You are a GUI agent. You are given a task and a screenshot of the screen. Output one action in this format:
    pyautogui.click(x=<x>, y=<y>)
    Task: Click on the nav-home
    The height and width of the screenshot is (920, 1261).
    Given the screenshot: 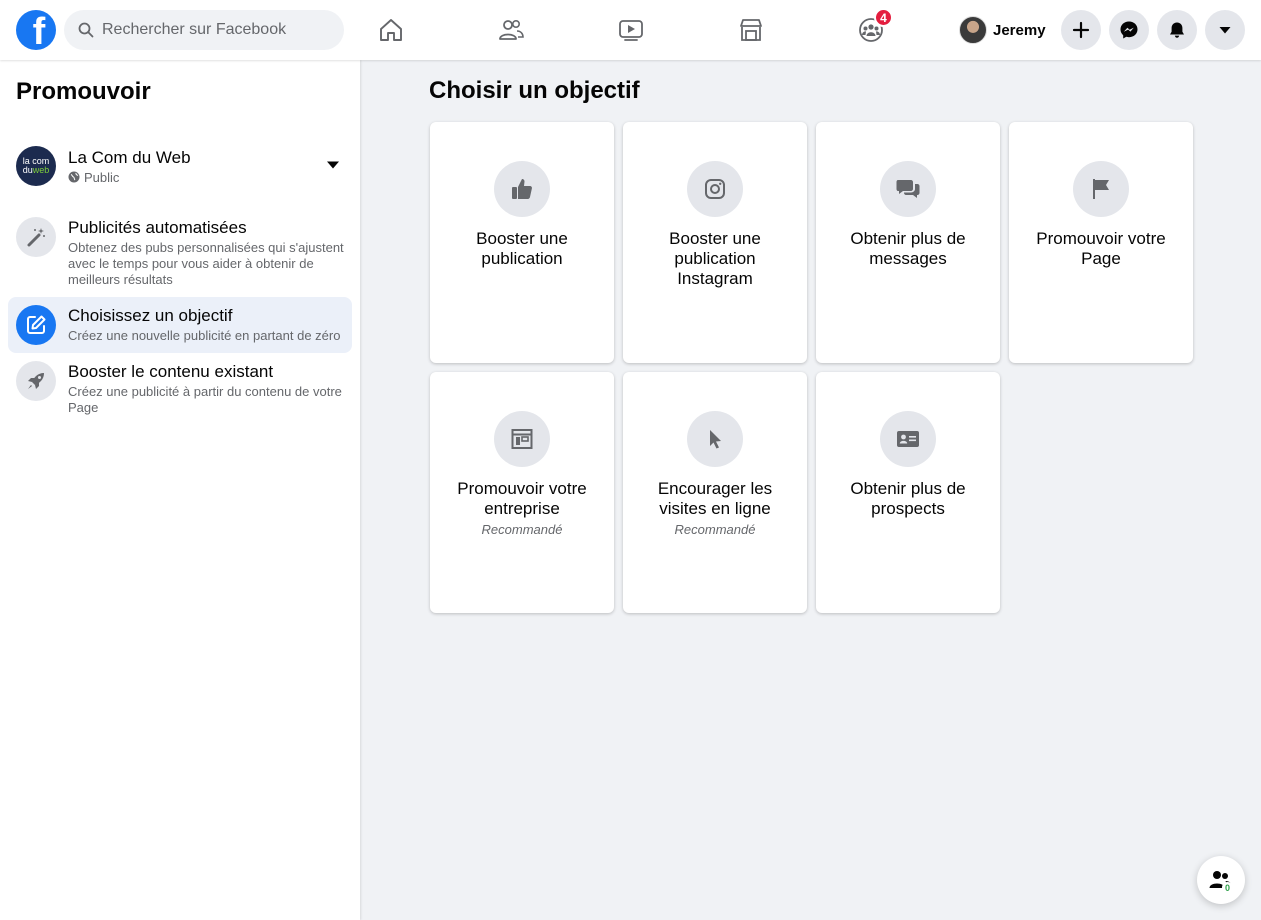 What is the action you would take?
    pyautogui.click(x=391, y=30)
    